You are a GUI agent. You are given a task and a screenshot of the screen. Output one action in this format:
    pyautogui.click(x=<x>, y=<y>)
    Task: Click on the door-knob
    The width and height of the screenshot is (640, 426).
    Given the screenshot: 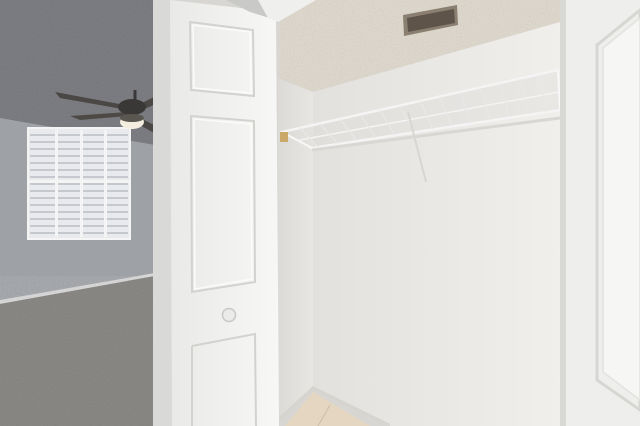 What is the action you would take?
    pyautogui.click(x=229, y=315)
    